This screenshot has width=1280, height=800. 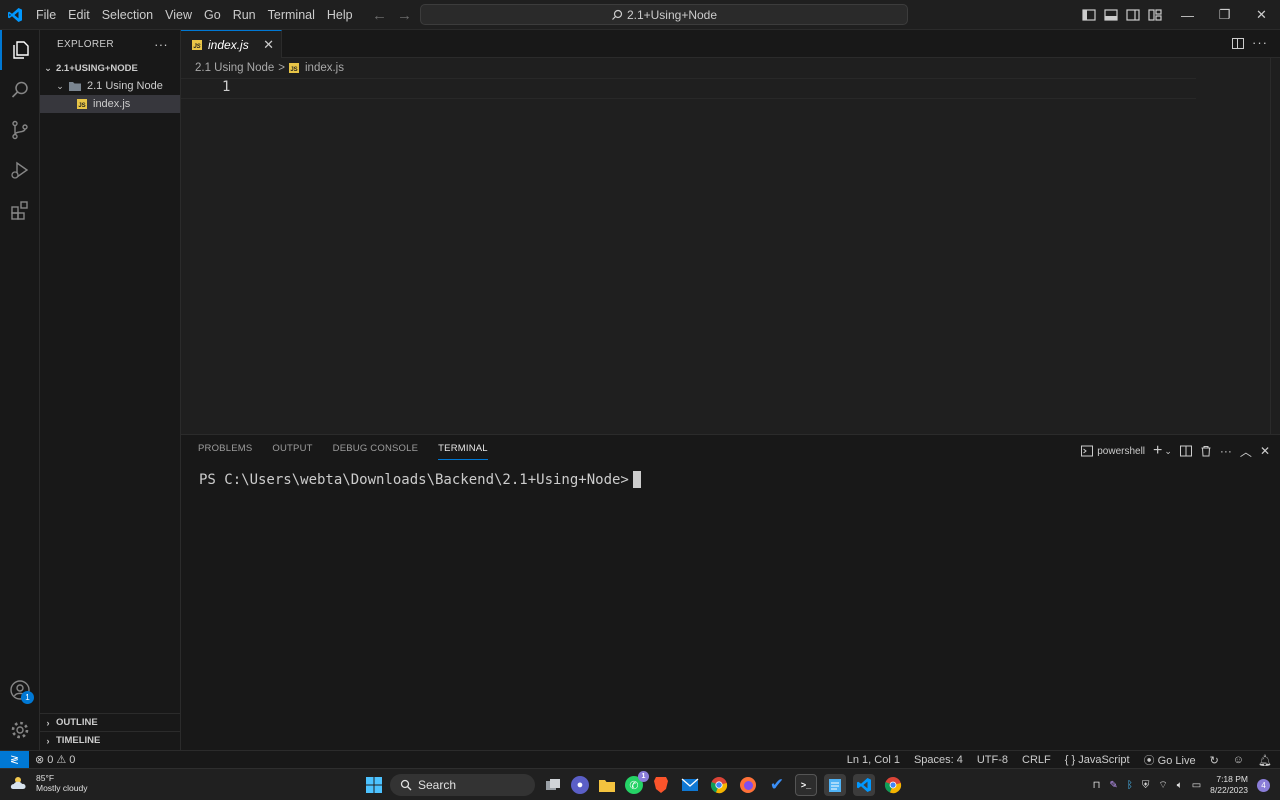 What do you see at coordinates (873, 760) in the screenshot?
I see `cursor-position: Ln 1, Col 1` at bounding box center [873, 760].